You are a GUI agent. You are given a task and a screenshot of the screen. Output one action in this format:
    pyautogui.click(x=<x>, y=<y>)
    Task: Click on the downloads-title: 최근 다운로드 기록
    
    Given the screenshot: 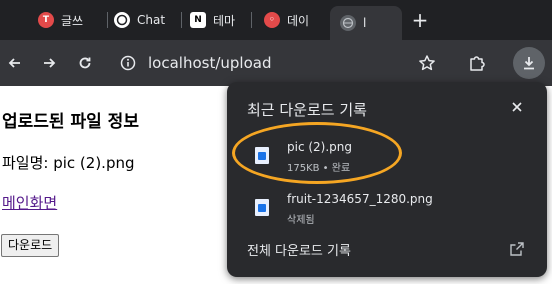 What is the action you would take?
    pyautogui.click(x=307, y=110)
    